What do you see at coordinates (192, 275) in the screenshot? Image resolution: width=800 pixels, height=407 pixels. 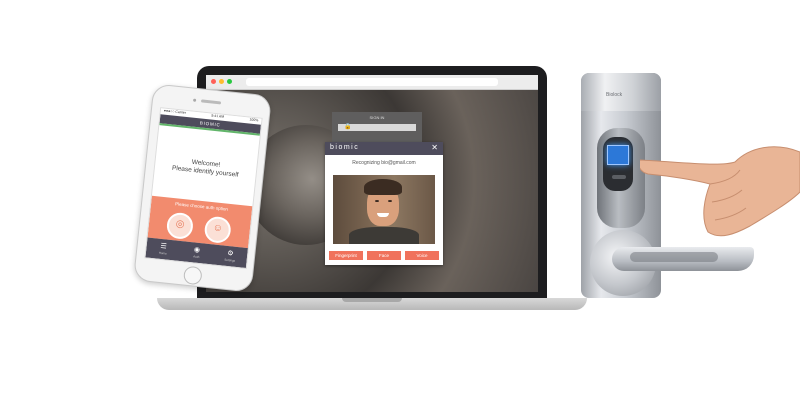 I see `phone-home-button` at bounding box center [192, 275].